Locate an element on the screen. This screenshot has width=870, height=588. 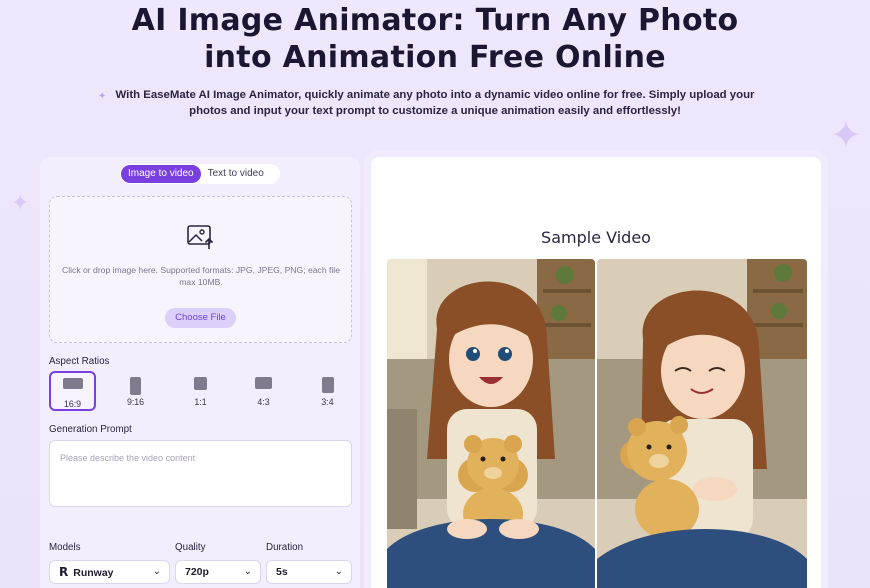
ratio-label: 3:4 is located at coordinates (327, 402).